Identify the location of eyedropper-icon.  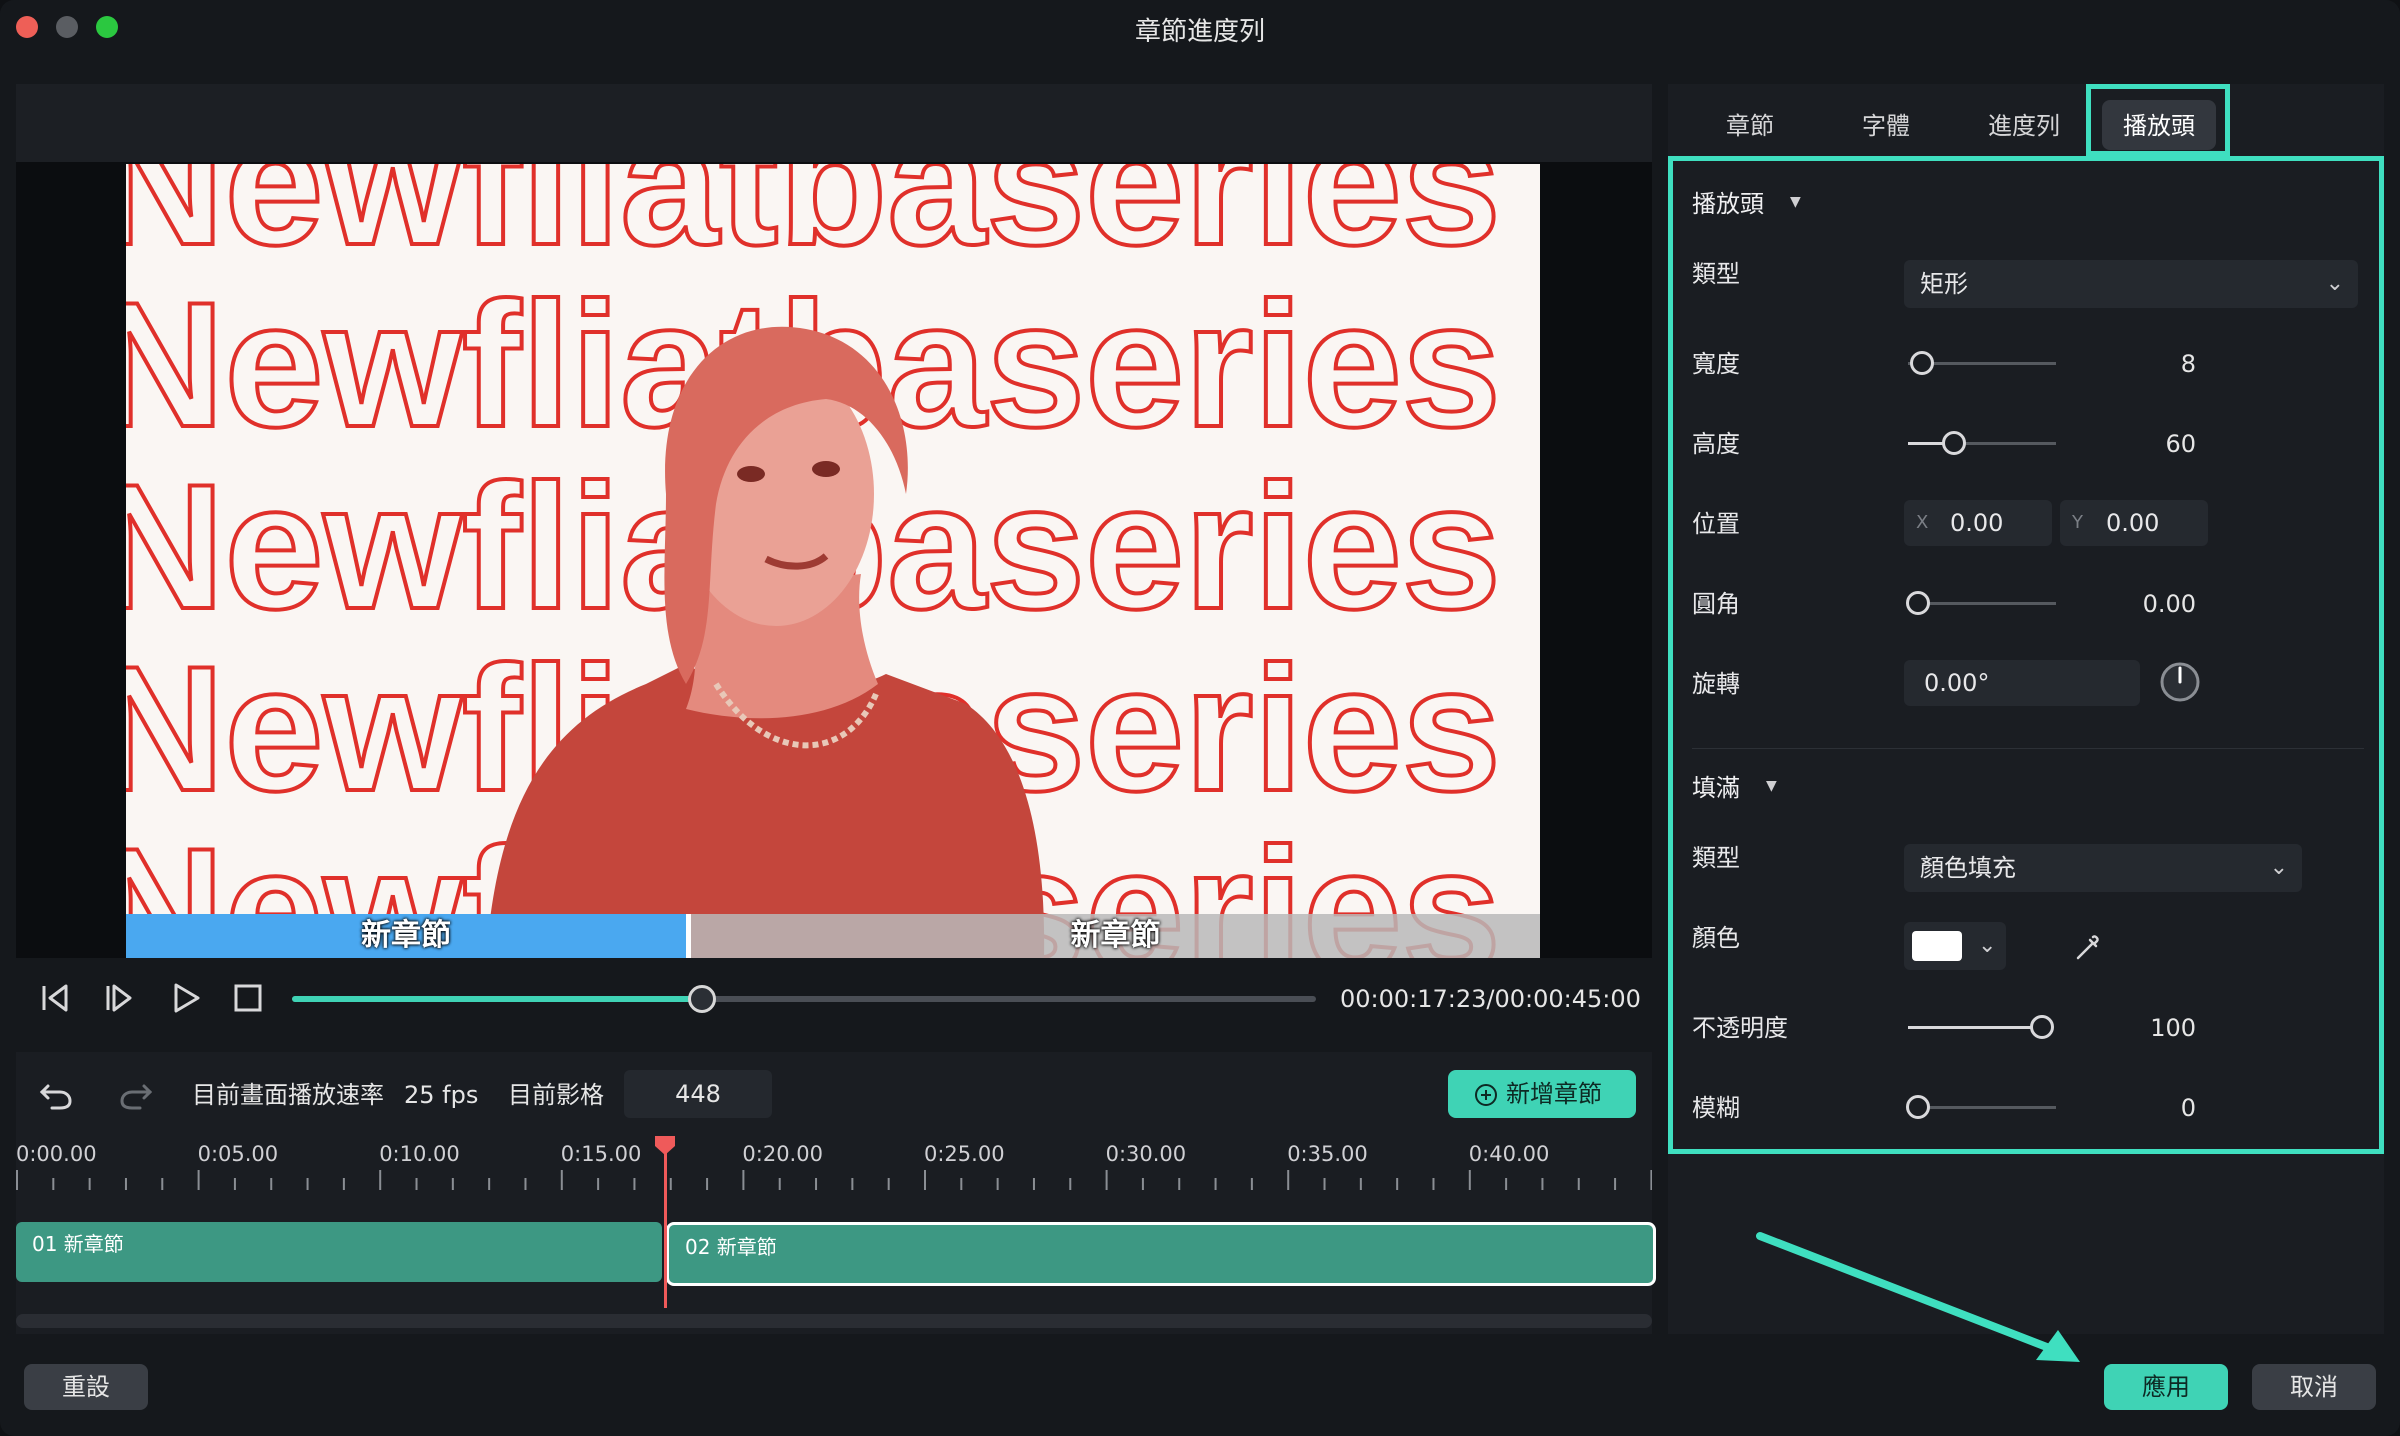
(2088, 946).